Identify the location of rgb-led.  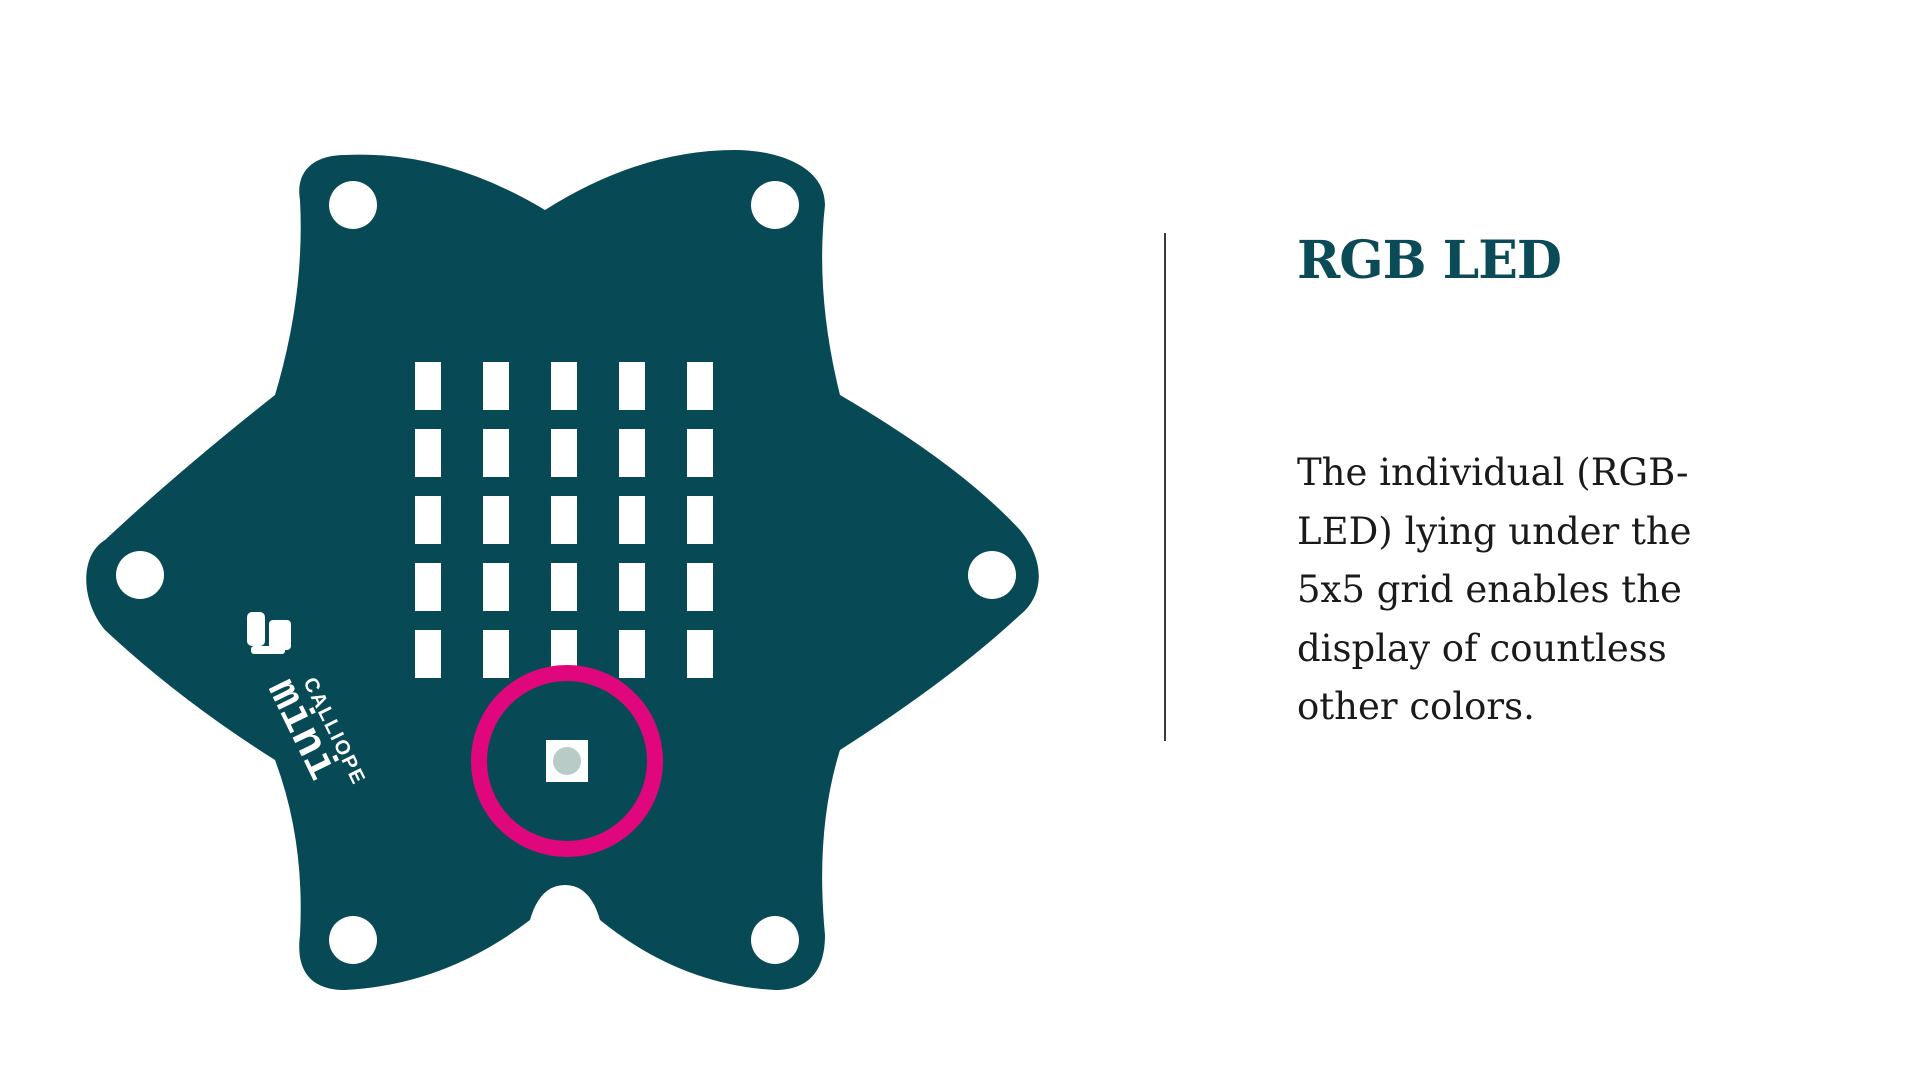
(567, 761).